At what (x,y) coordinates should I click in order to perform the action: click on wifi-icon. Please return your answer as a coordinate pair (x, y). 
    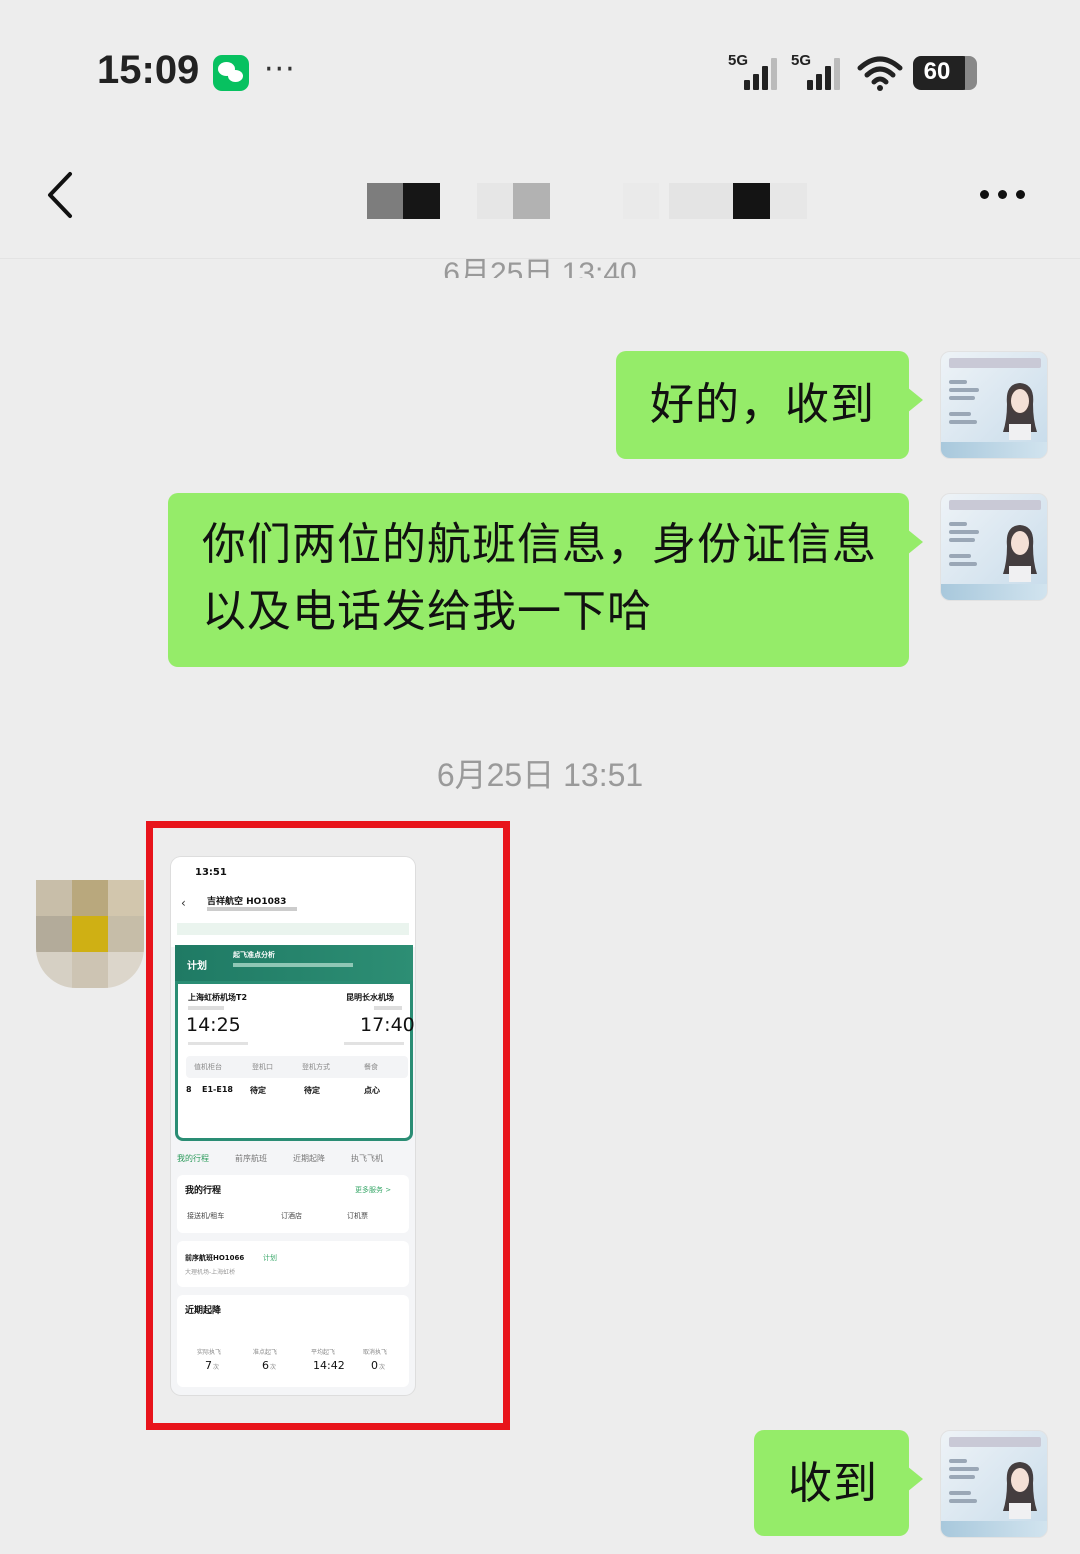
    Looking at the image, I should click on (880, 73).